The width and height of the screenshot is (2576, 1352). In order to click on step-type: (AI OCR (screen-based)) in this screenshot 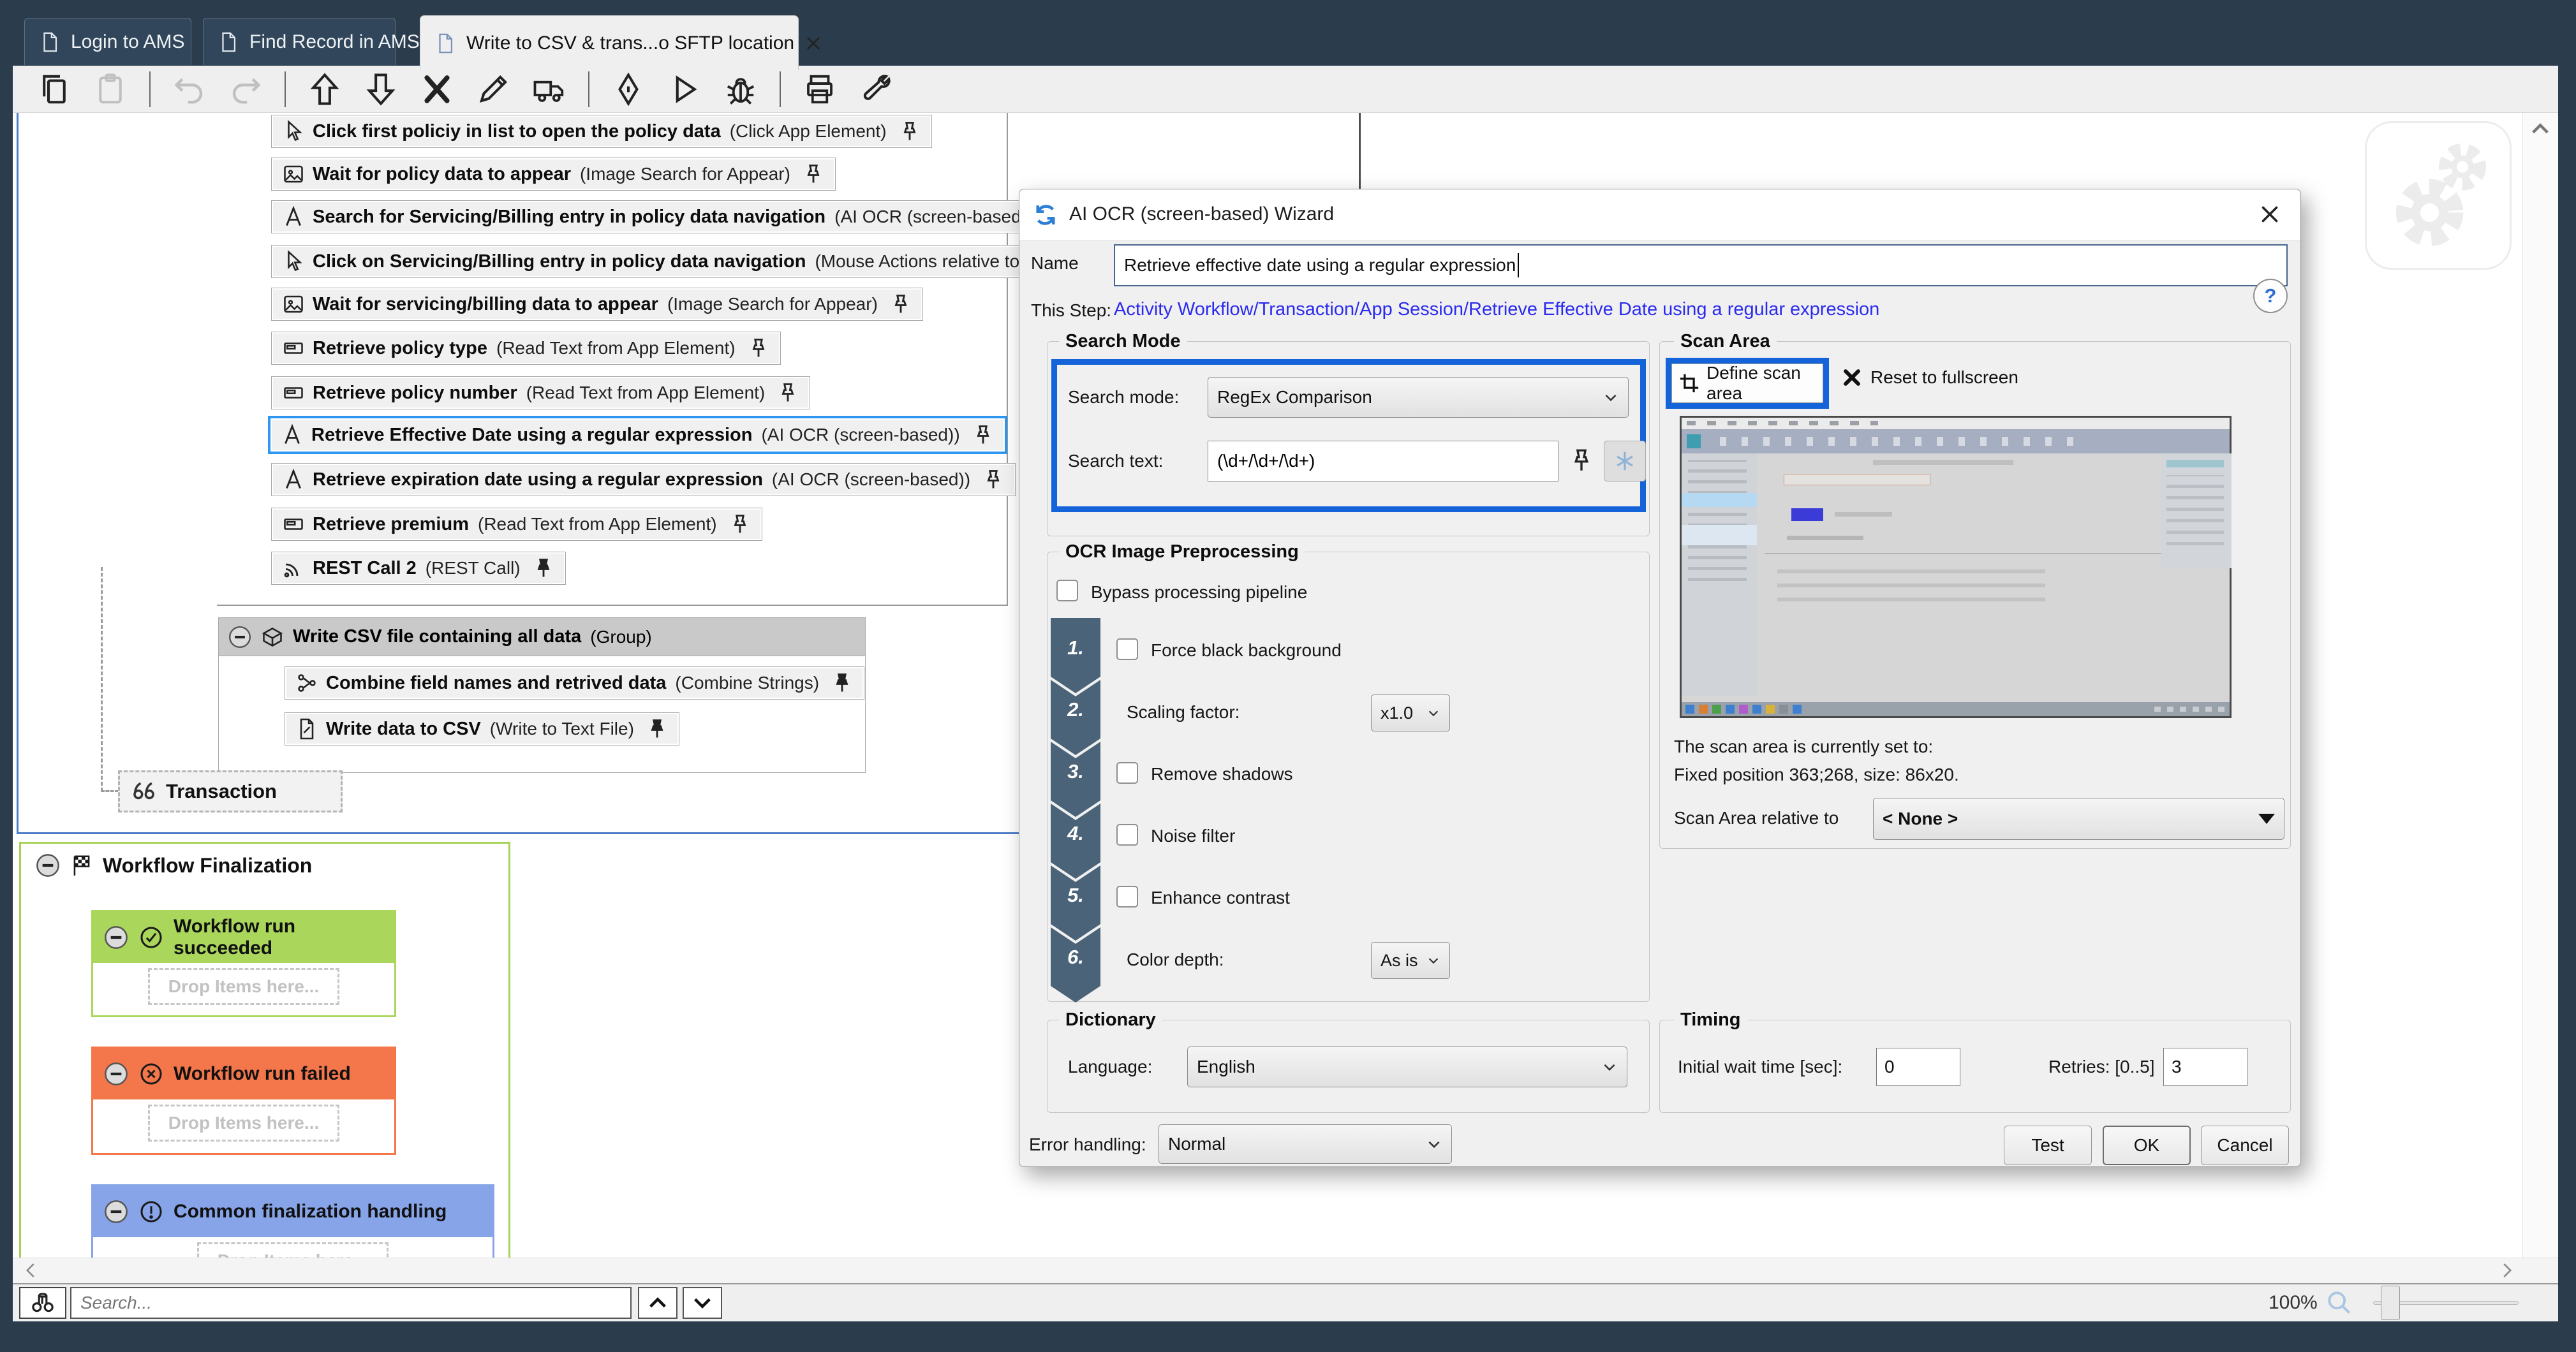, I will do `click(933, 216)`.